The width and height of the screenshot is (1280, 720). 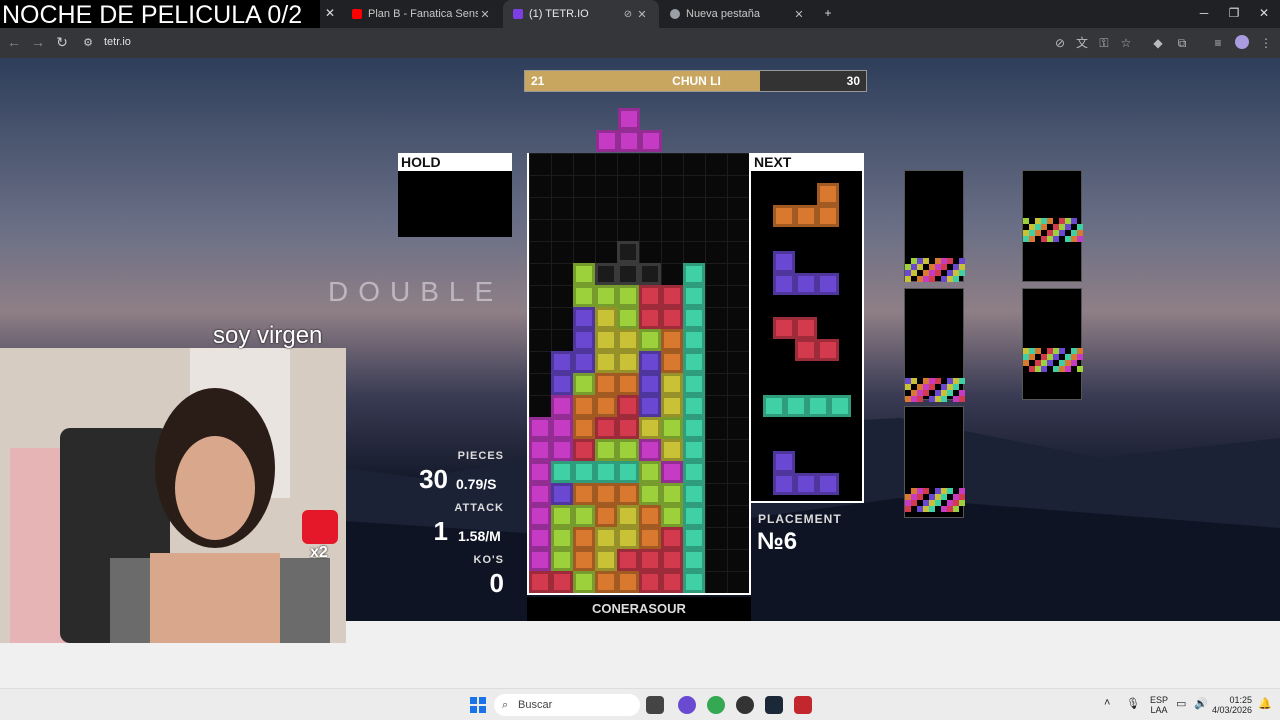 I want to click on clock: 01:25 4/03/2026, so click(x=1232, y=705).